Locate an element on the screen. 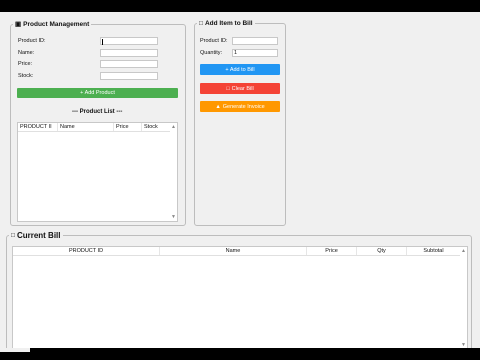  add-product-button: + Add Product is located at coordinates (97, 93).